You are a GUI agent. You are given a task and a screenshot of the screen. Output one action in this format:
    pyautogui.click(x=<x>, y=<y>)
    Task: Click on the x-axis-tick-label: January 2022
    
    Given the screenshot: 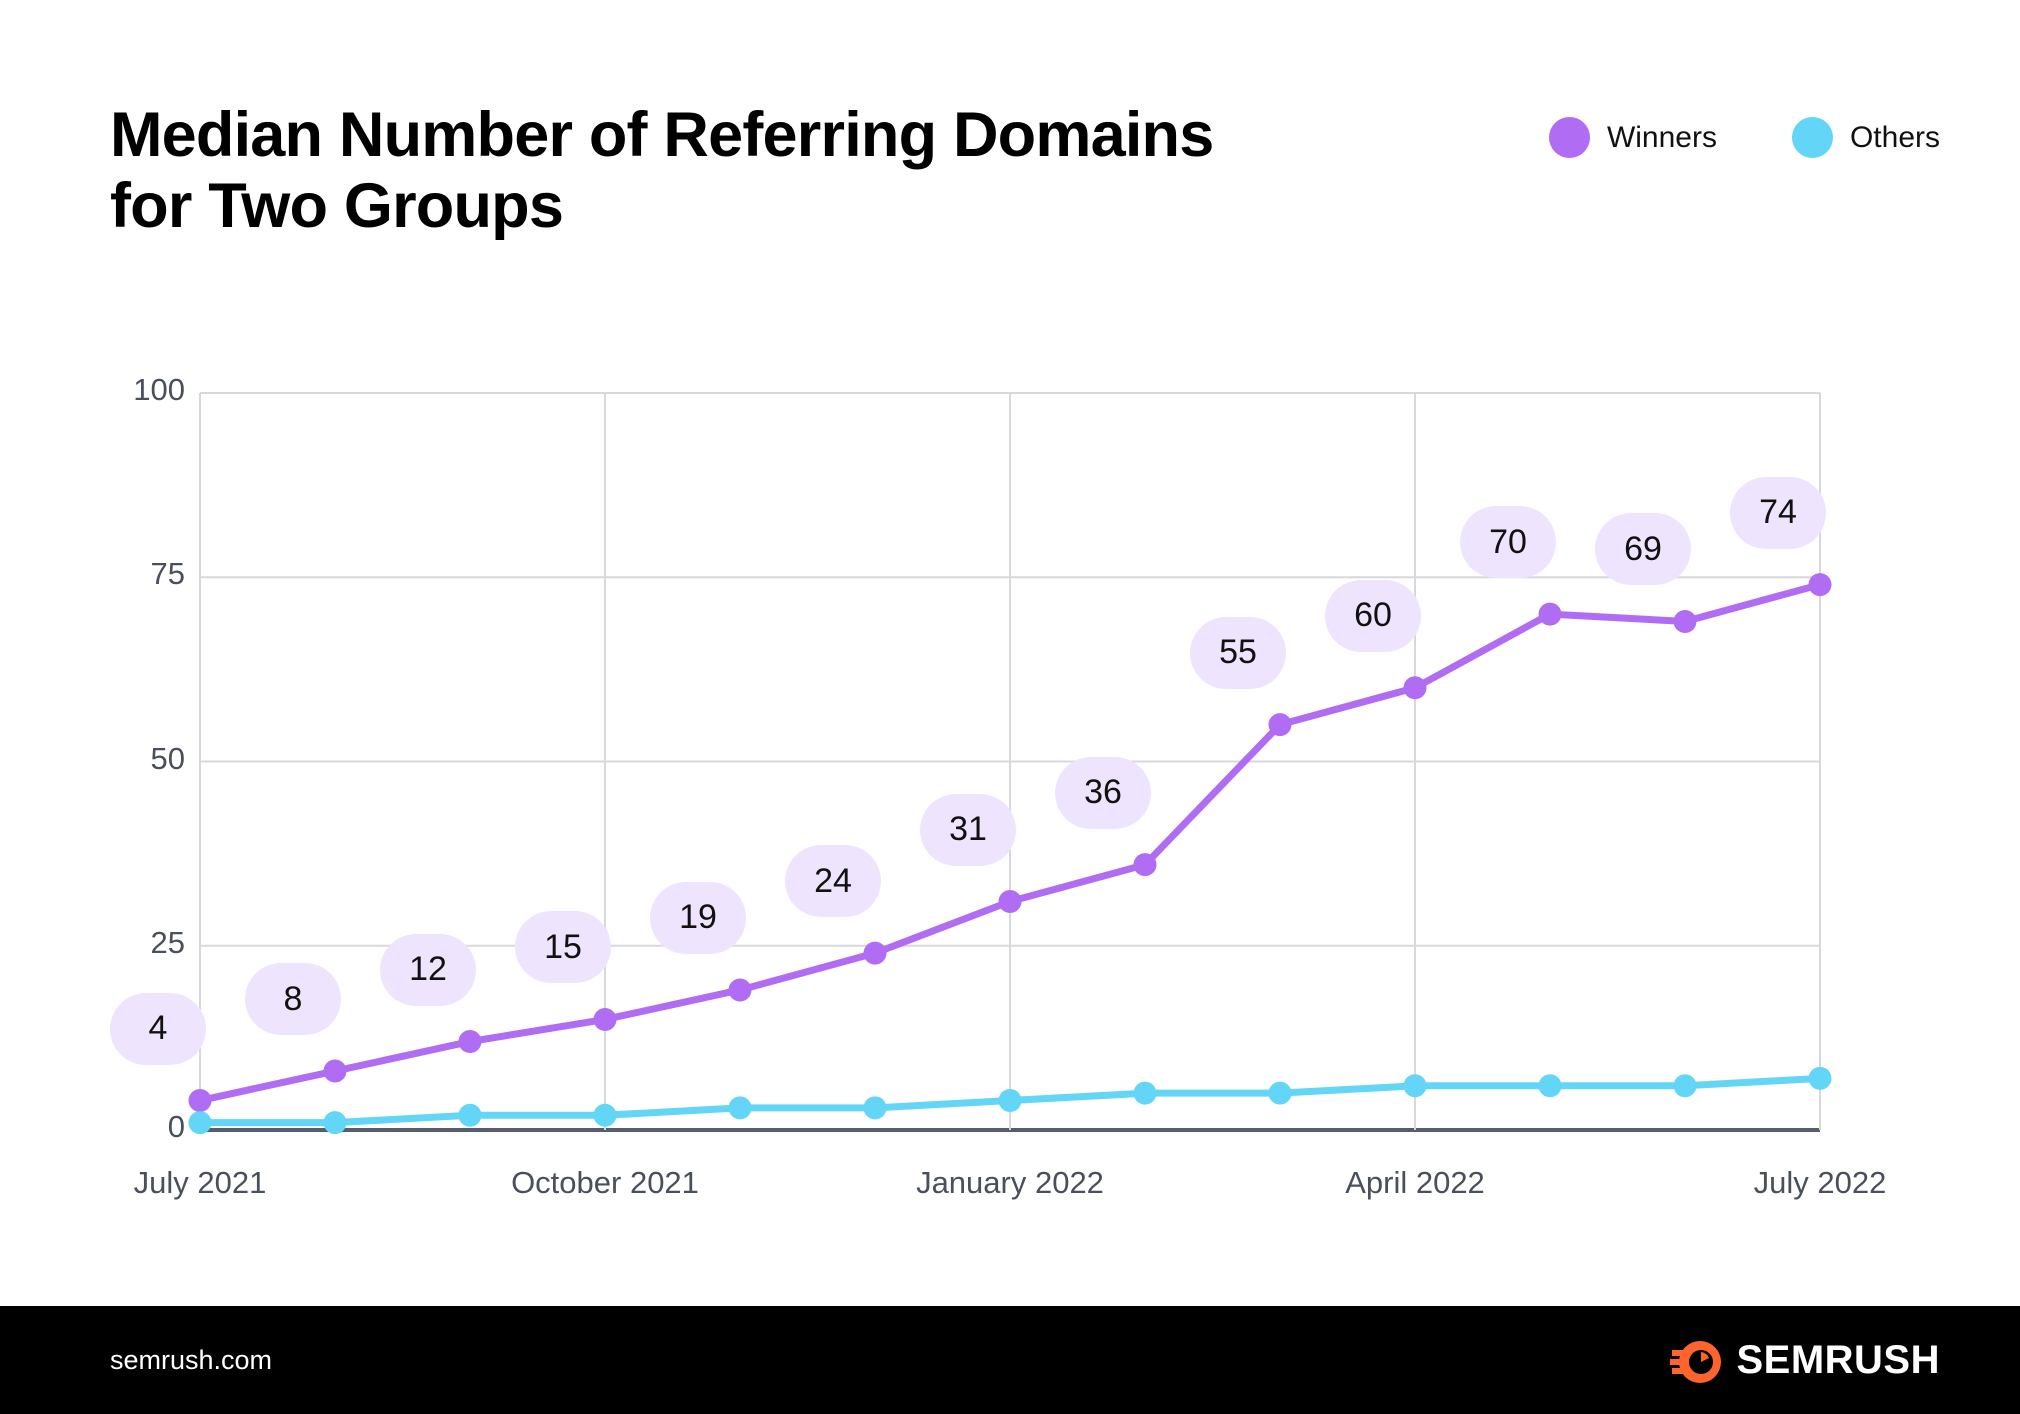 What is the action you would take?
    pyautogui.click(x=1010, y=1182)
    